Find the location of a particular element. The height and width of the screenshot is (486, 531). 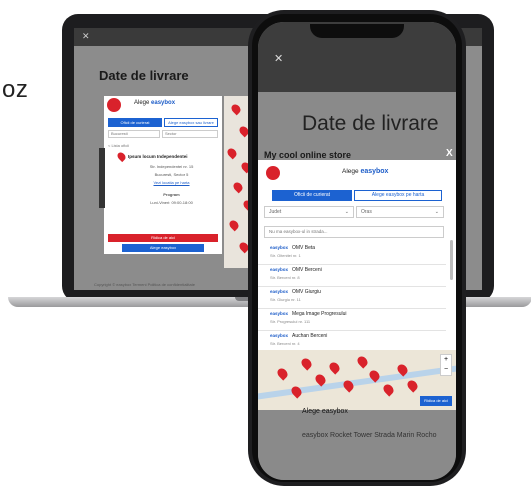

location-detail: Str. Independentei nr. 15 is located at coordinates (171, 166).